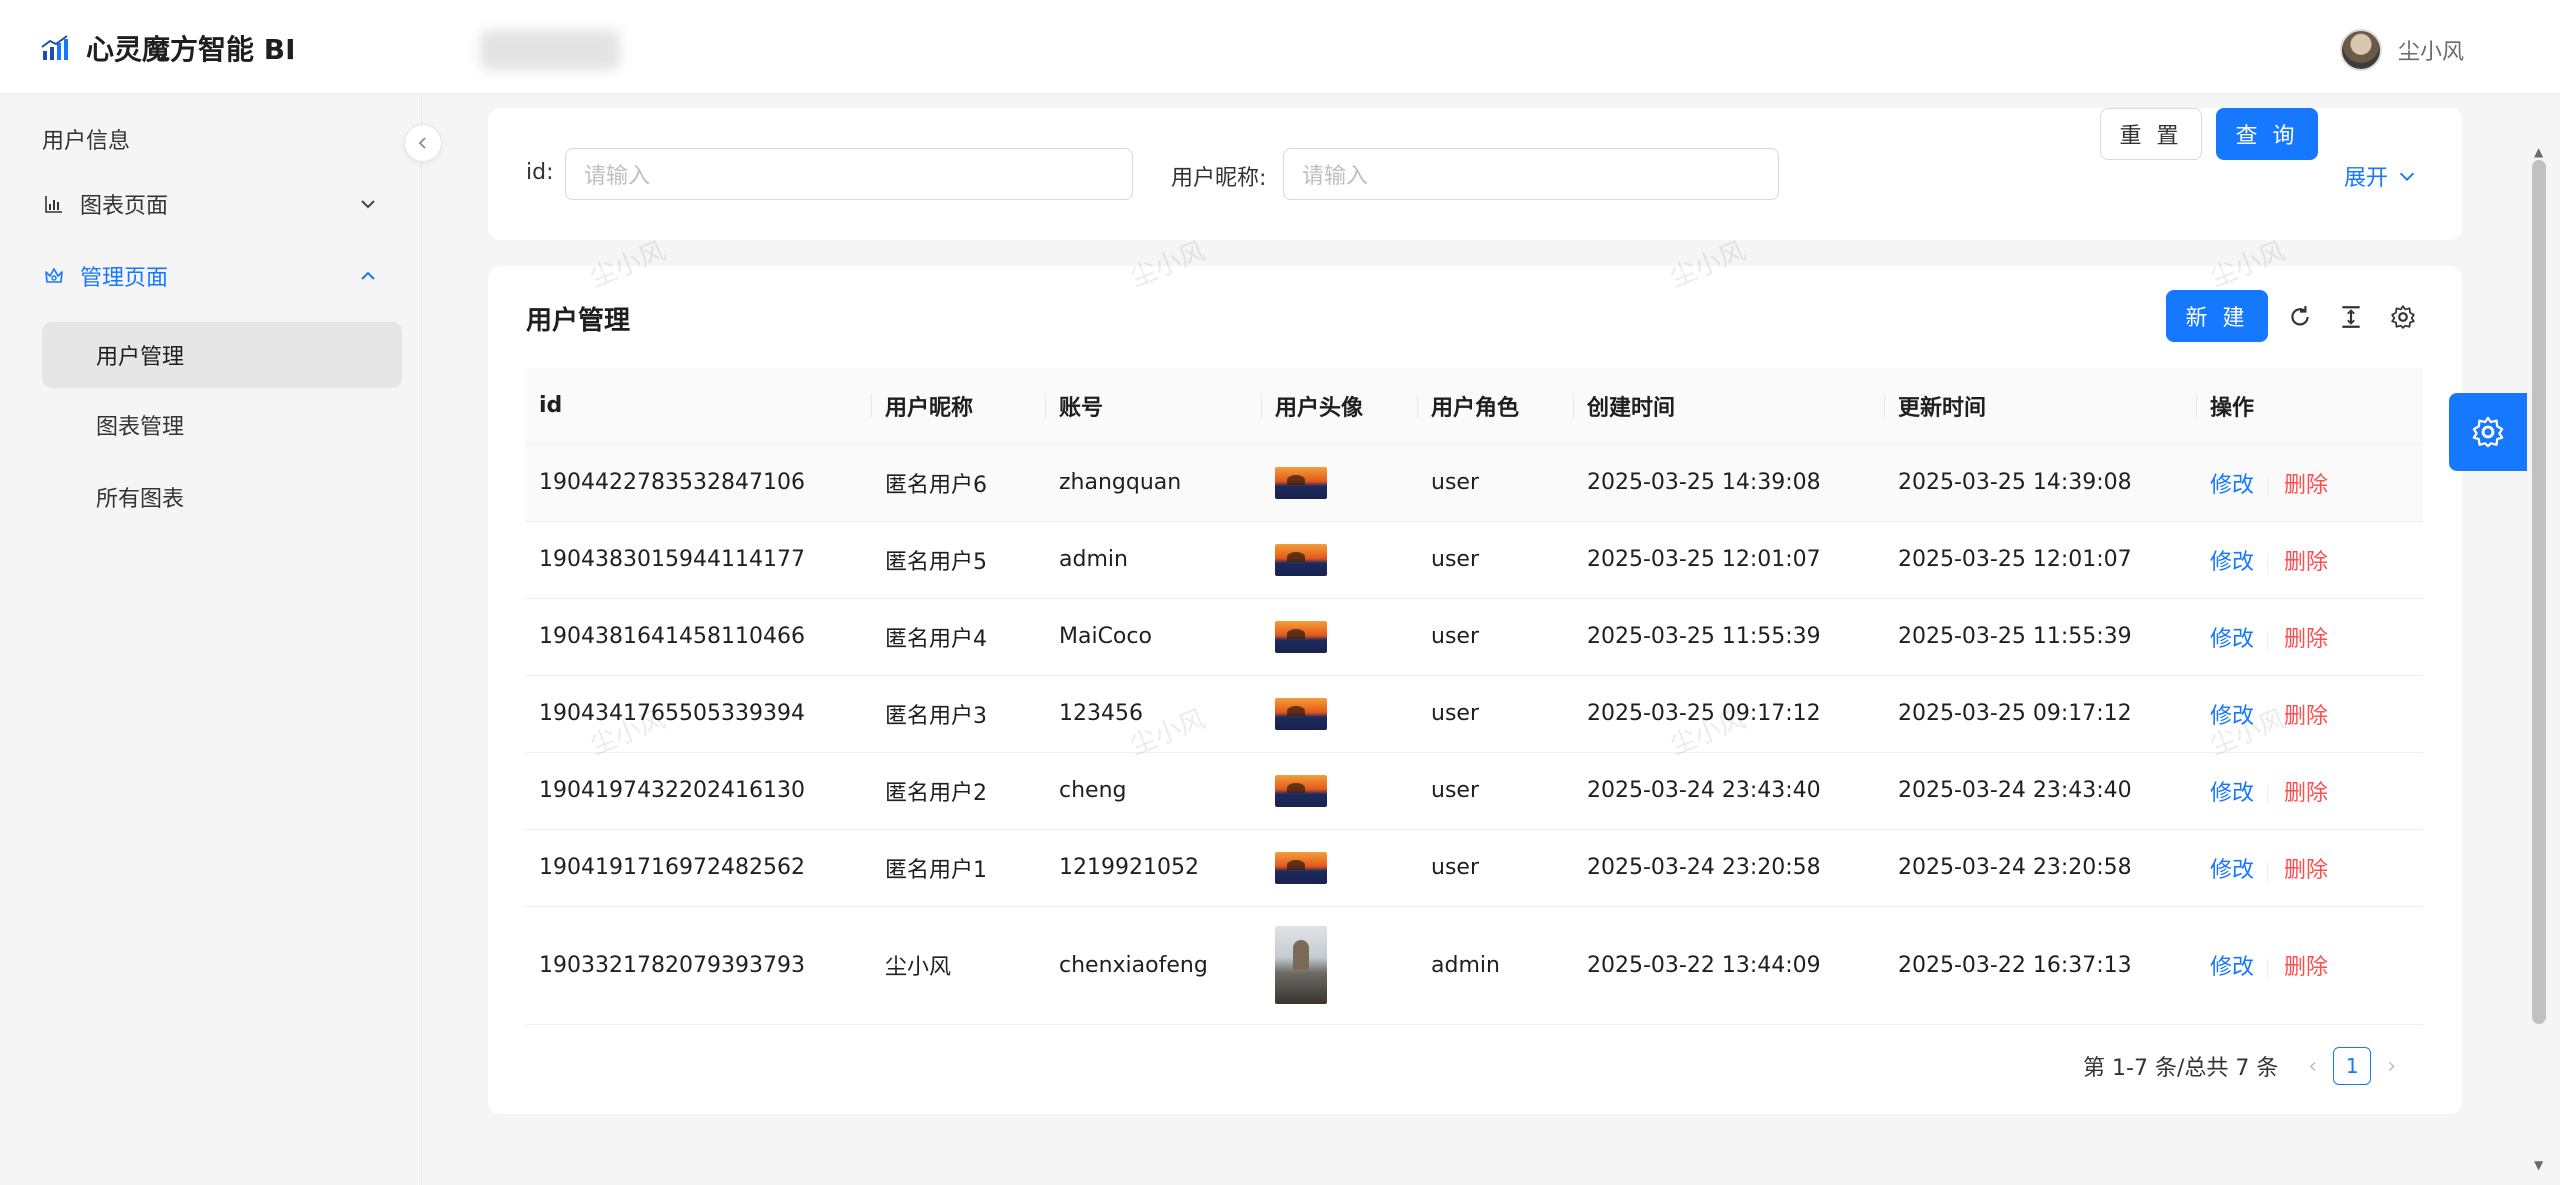 This screenshot has width=2560, height=1185. What do you see at coordinates (168, 48) in the screenshot?
I see `app-logo: 心灵魔方智能 BI` at bounding box center [168, 48].